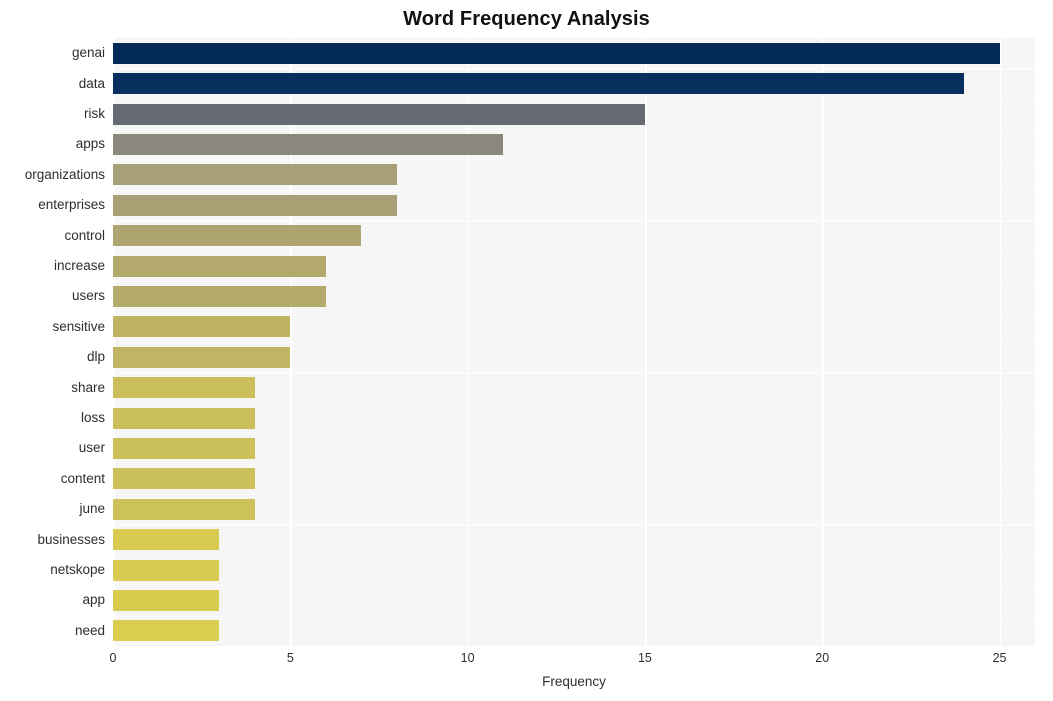  What do you see at coordinates (556, 53) in the screenshot?
I see `bar-genai` at bounding box center [556, 53].